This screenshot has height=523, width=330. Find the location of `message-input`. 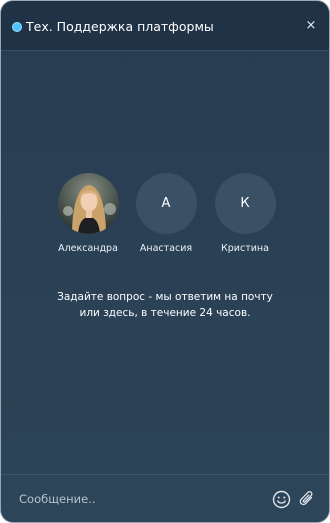

message-input is located at coordinates (137, 499).